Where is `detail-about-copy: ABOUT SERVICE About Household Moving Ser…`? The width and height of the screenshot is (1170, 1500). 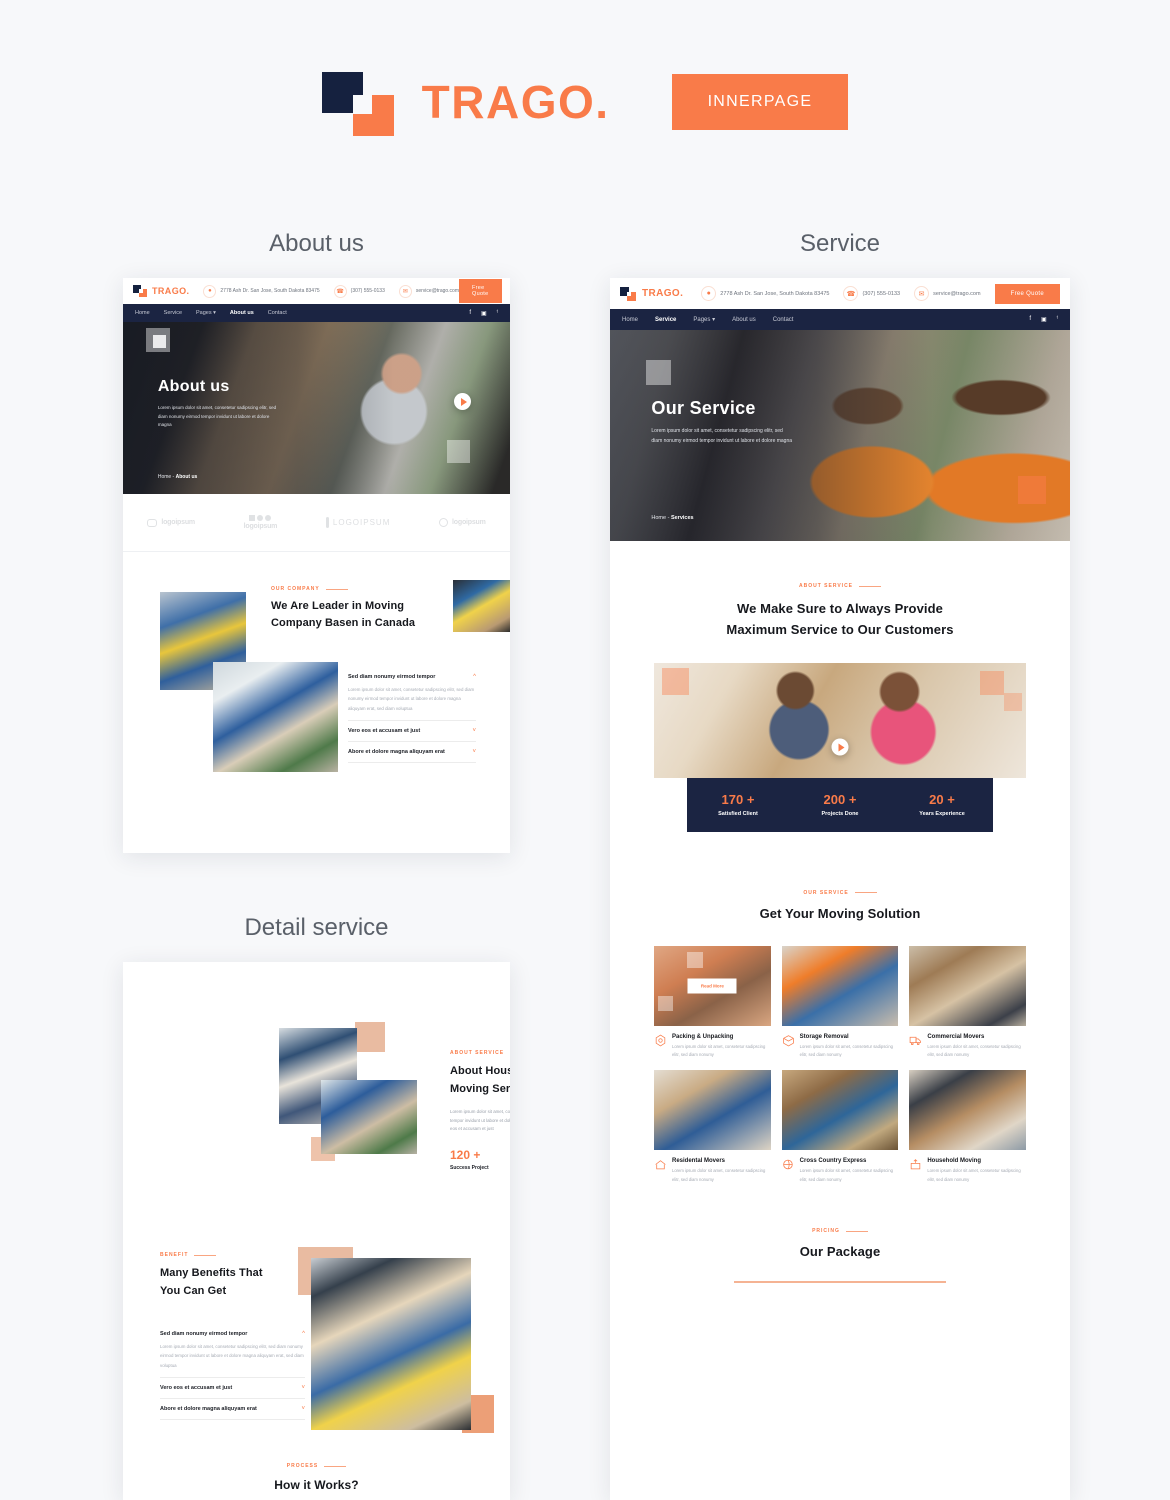
detail-about-copy: ABOUT SERVICE About Household Moving Ser… is located at coordinates (480, 1110).